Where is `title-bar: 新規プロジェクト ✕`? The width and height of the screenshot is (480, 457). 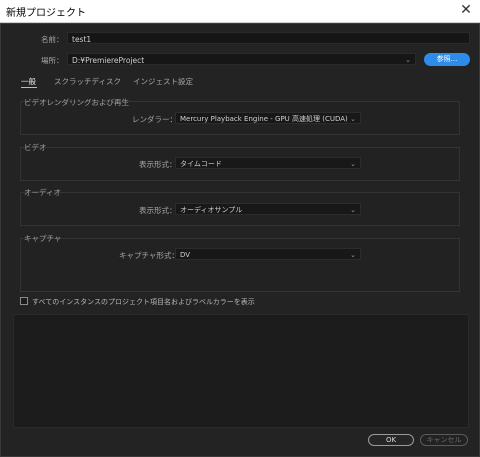
title-bar: 新規プロジェクト ✕ is located at coordinates (240, 11).